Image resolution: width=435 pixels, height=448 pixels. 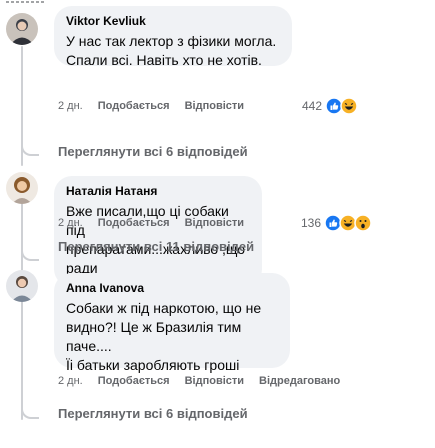 I want to click on comment-author: Viktor Kevliuk, so click(x=173, y=21).